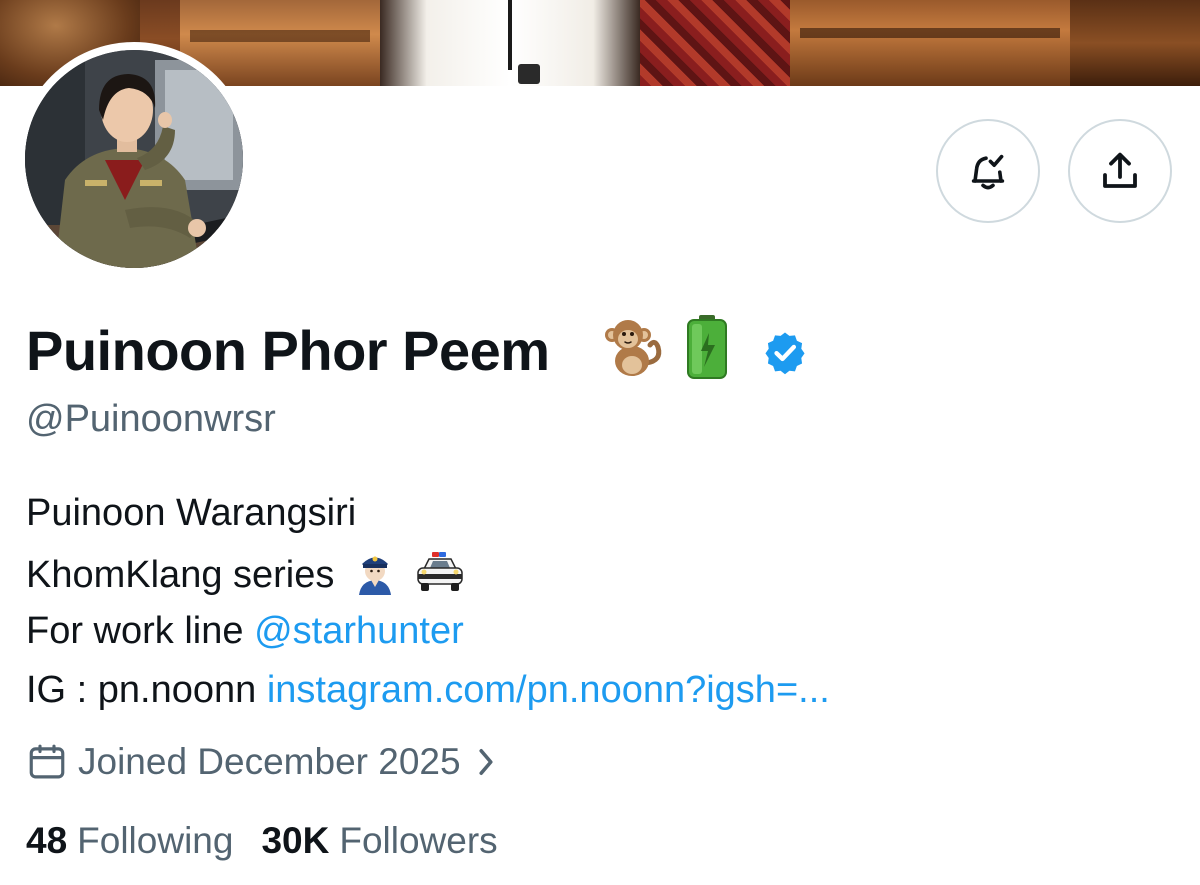 Image resolution: width=1200 pixels, height=885 pixels. I want to click on starhunter-mention-link: @starhunter, so click(359, 631).